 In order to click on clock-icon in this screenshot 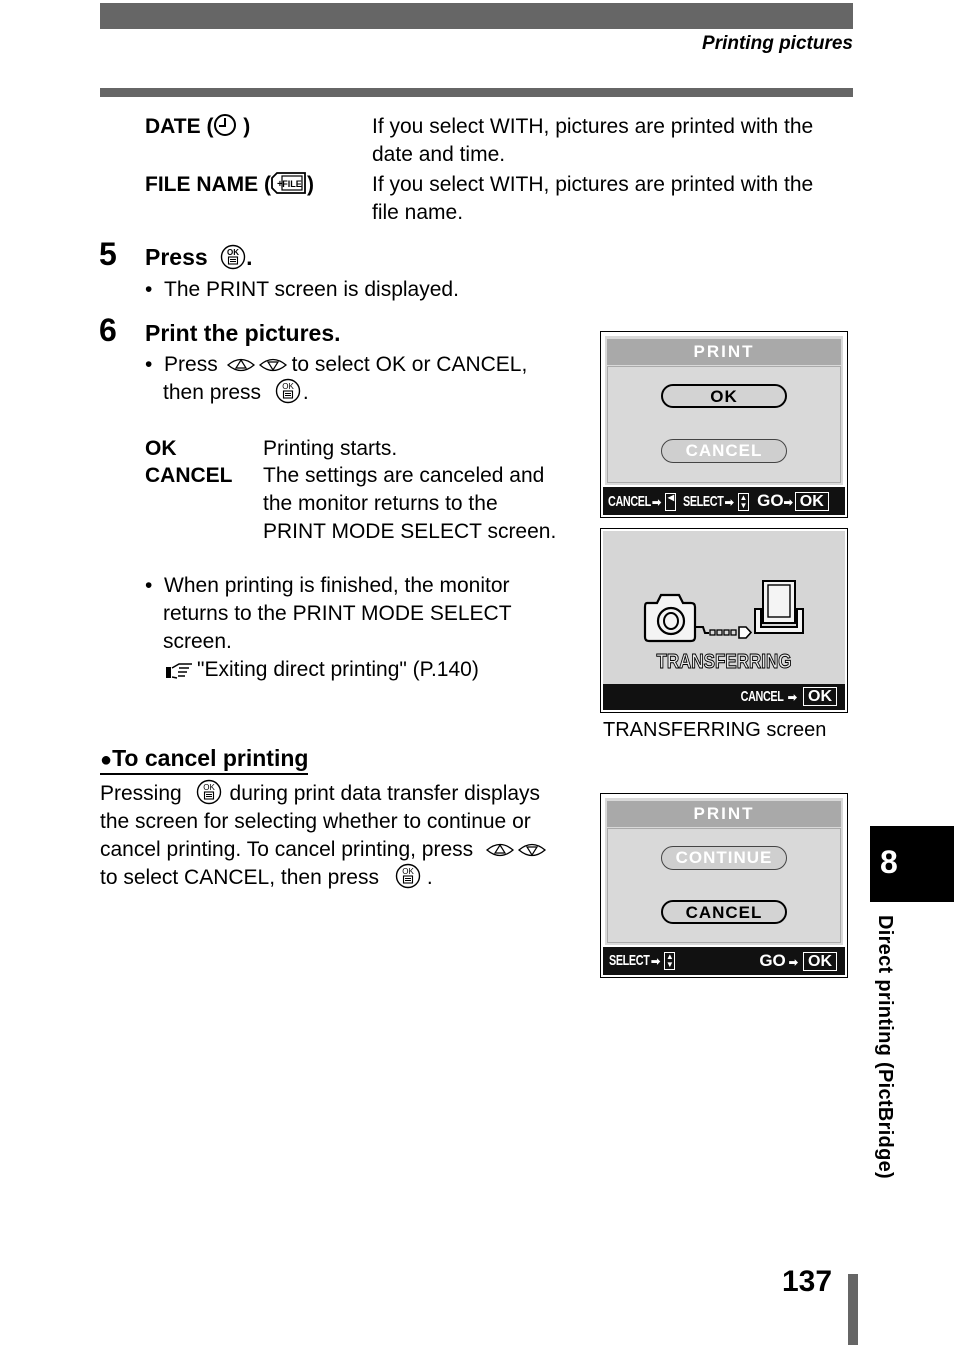, I will do `click(225, 125)`.